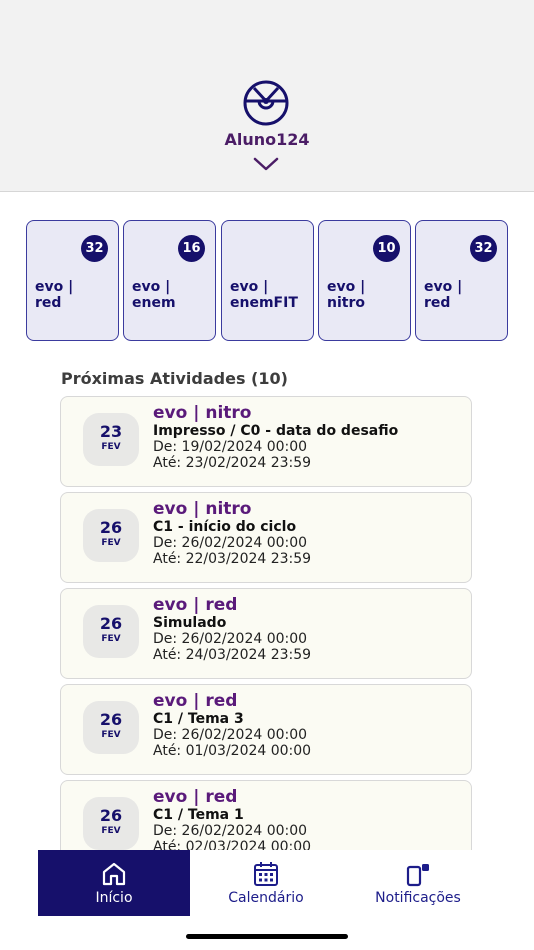  I want to click on count-badge: 16, so click(191, 248).